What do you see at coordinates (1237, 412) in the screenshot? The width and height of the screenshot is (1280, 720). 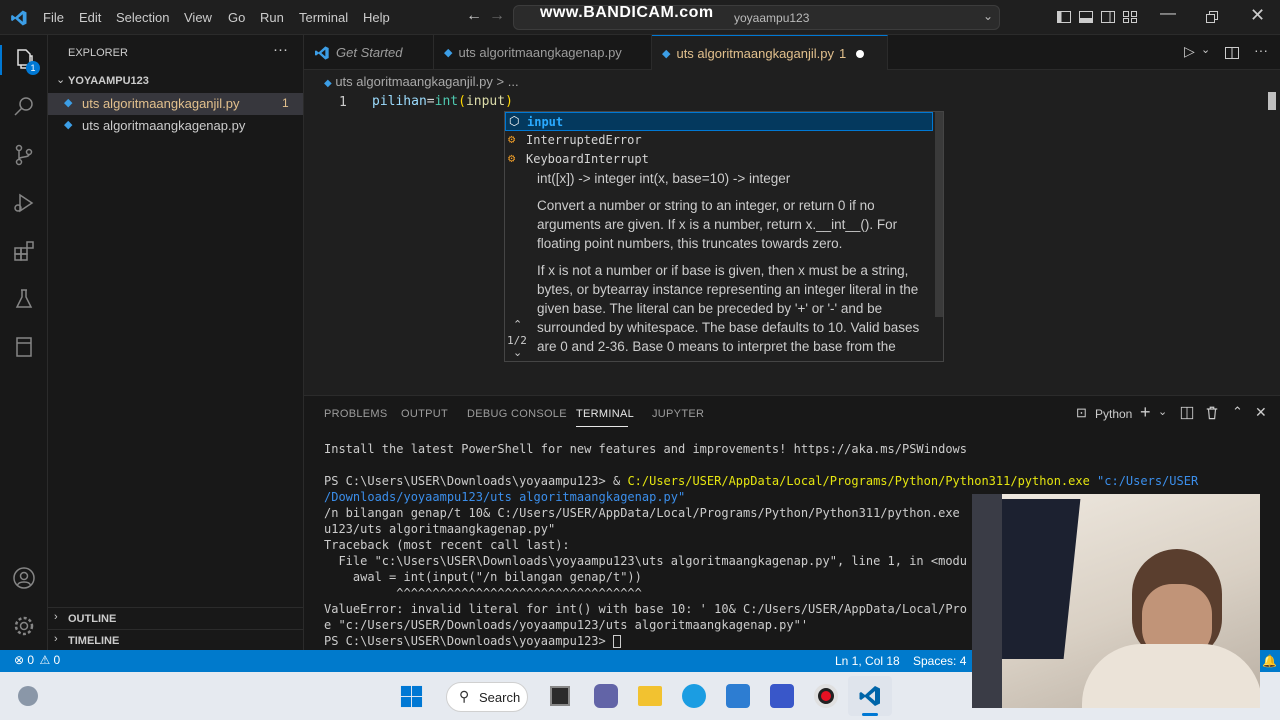 I see `maximize-panel-icon: ⌃` at bounding box center [1237, 412].